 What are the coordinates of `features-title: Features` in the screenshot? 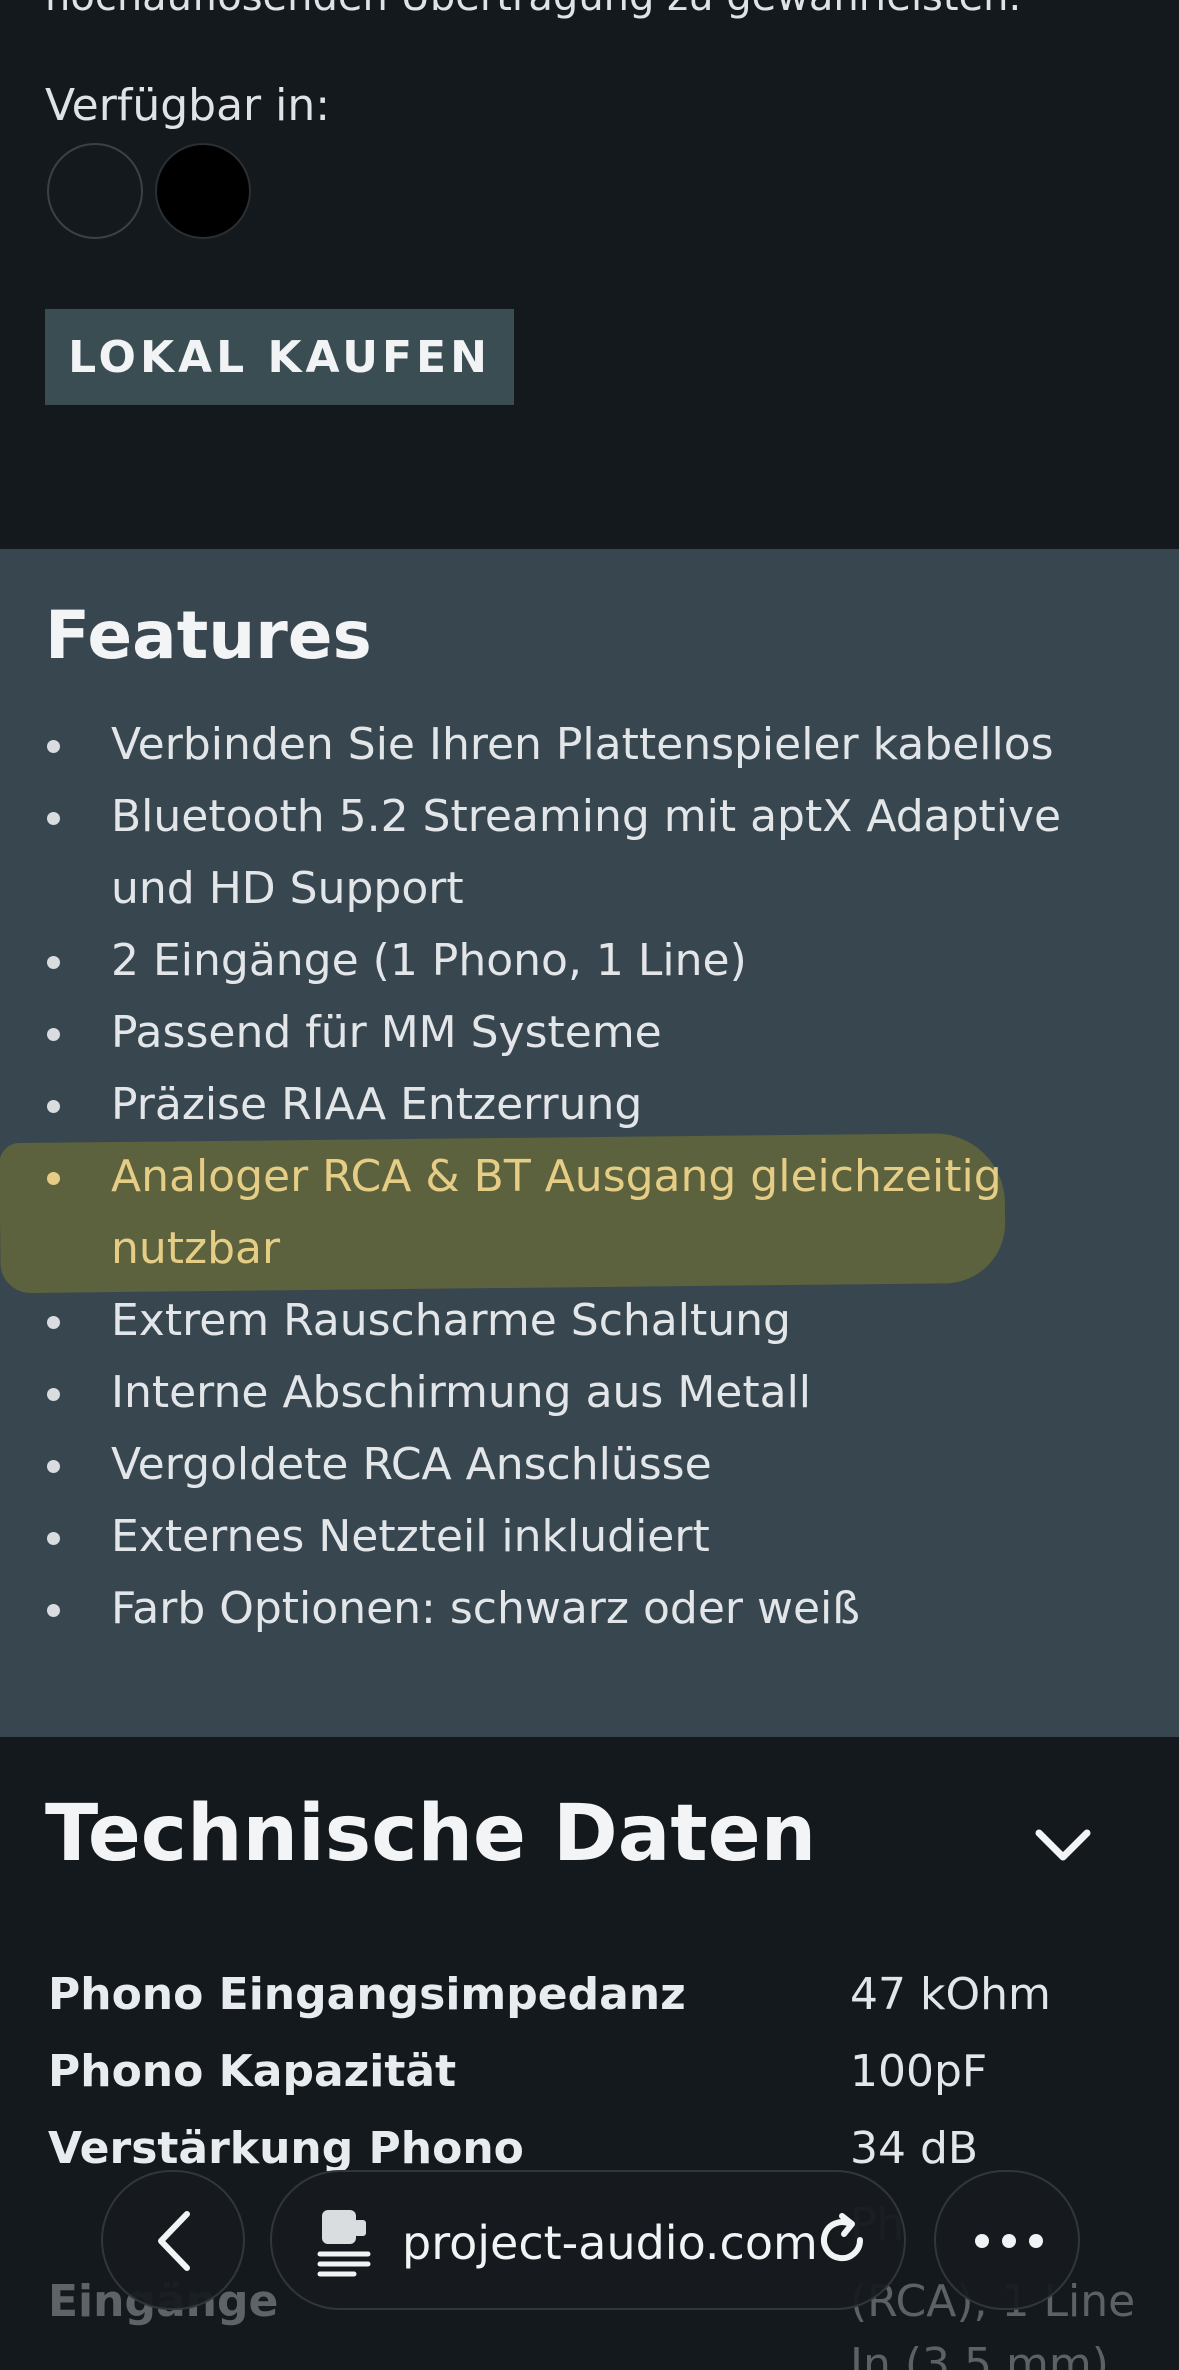 It's located at (208, 635).